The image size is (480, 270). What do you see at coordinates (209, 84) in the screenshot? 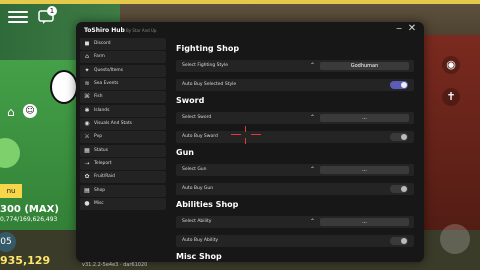
I see `row-label: Auto Buy Selected Style` at bounding box center [209, 84].